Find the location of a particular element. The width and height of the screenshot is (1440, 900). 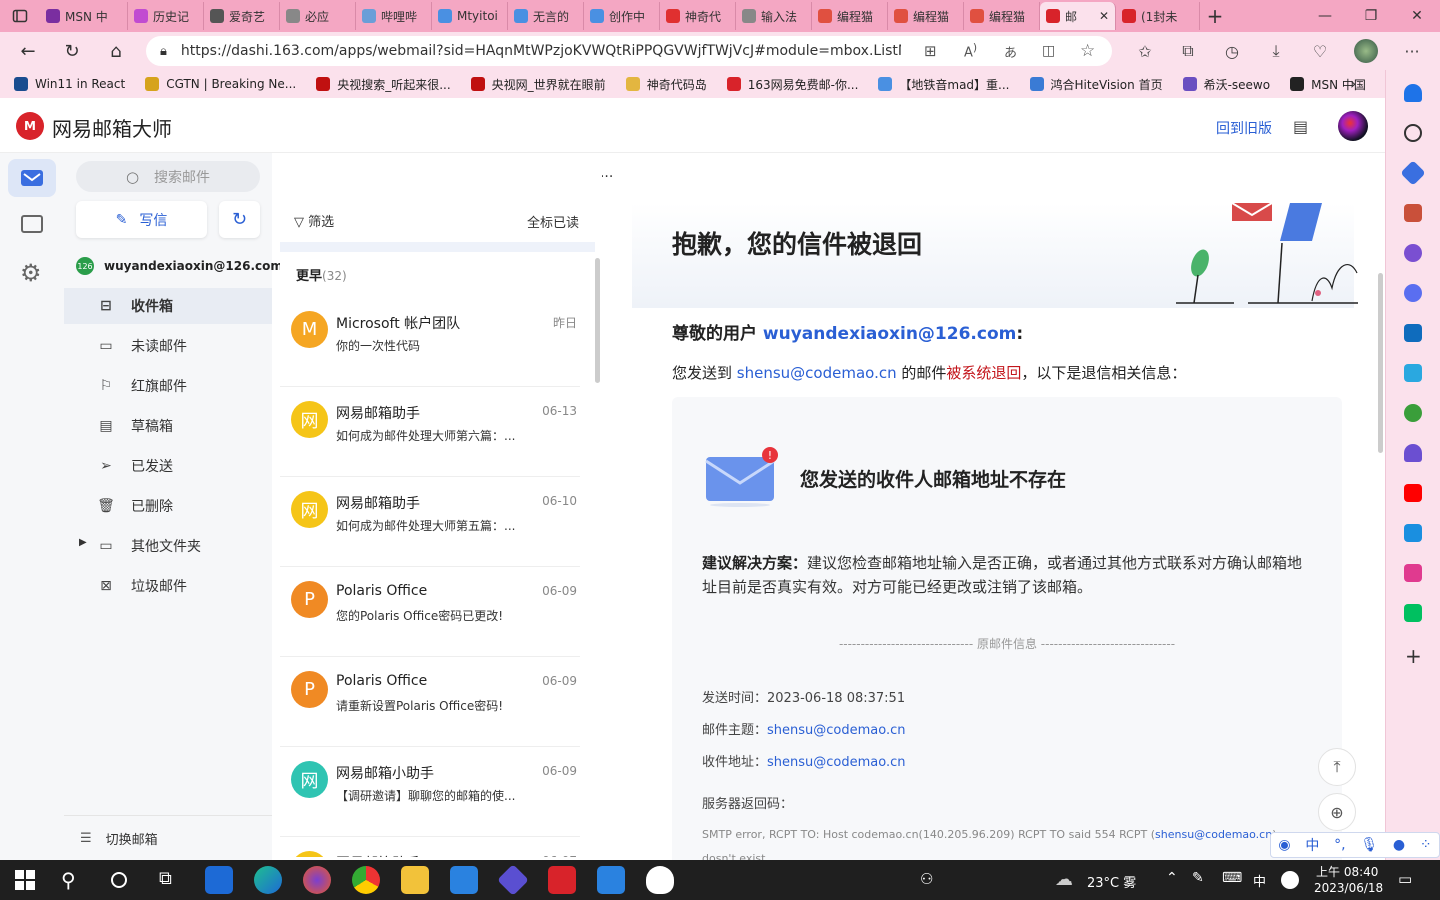

app-paint-icon is located at coordinates (611, 880).